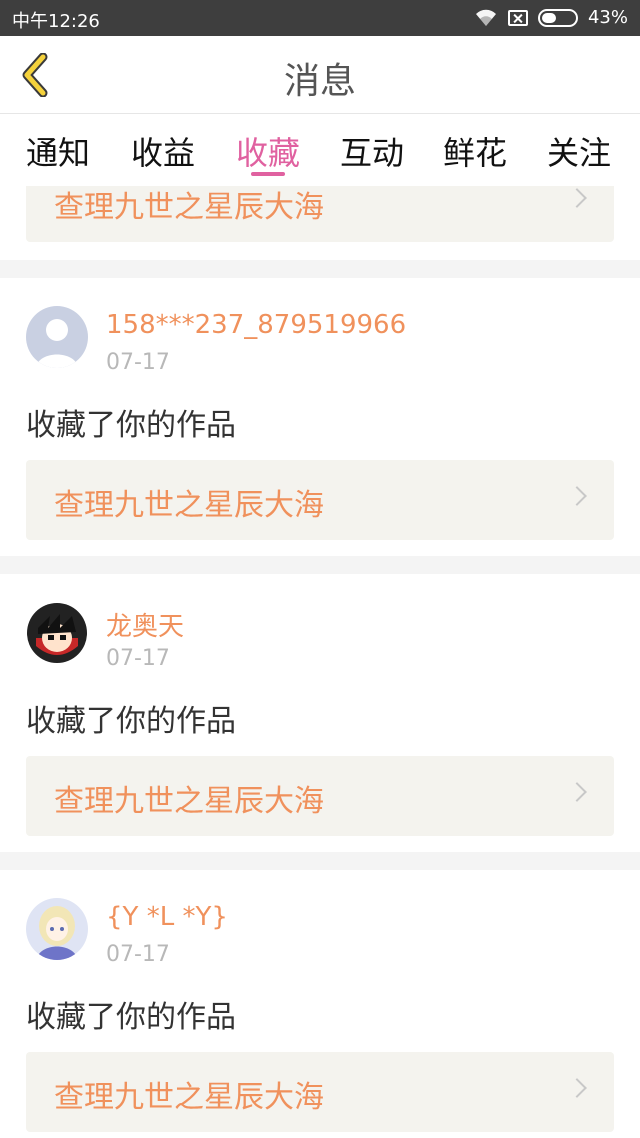 Image resolution: width=640 pixels, height=1138 pixels. What do you see at coordinates (607, 17) in the screenshot?
I see `battery-percent: 43%` at bounding box center [607, 17].